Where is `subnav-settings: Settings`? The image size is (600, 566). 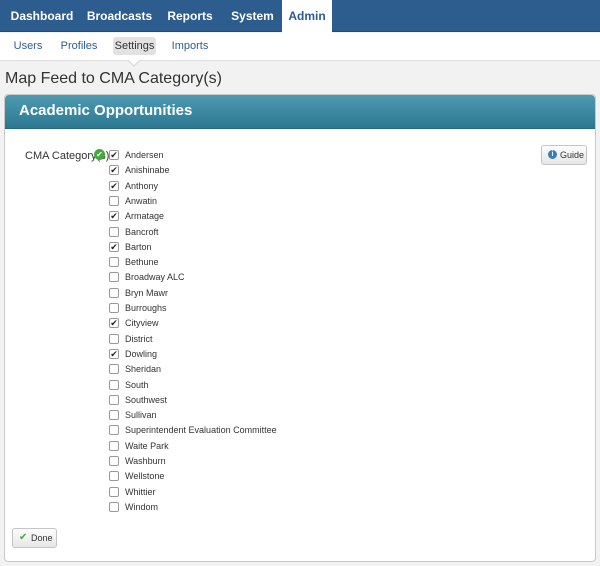
subnav-settings: Settings is located at coordinates (134, 46).